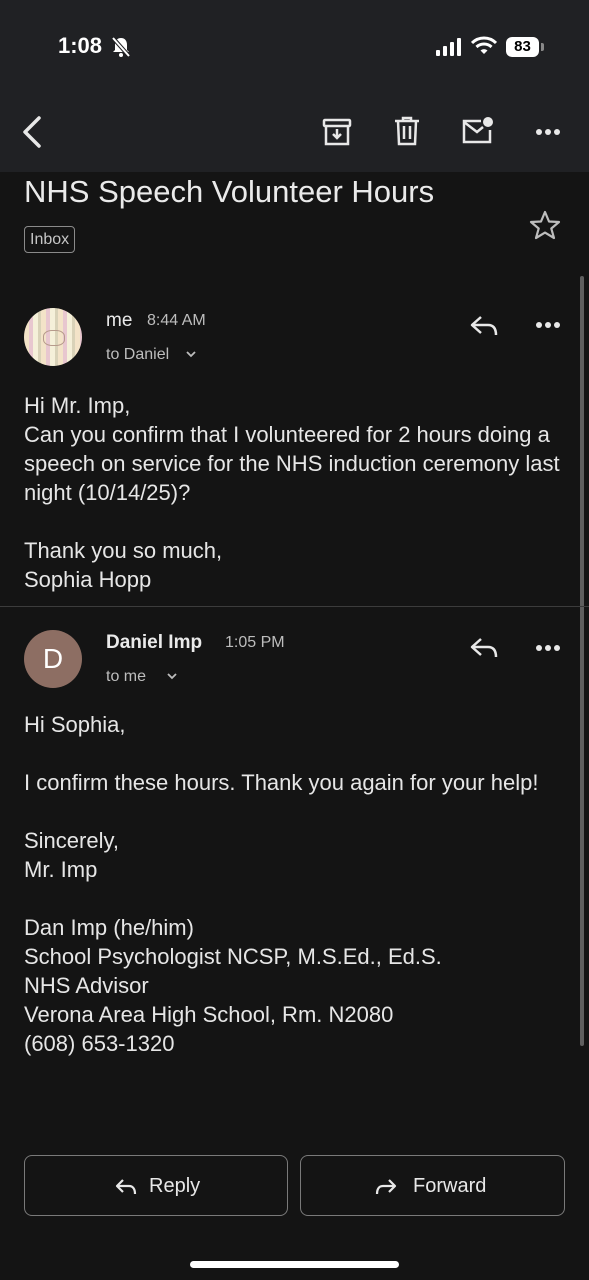 The image size is (589, 1280). Describe the element at coordinates (542, 47) in the screenshot. I see `battery-tip` at that location.